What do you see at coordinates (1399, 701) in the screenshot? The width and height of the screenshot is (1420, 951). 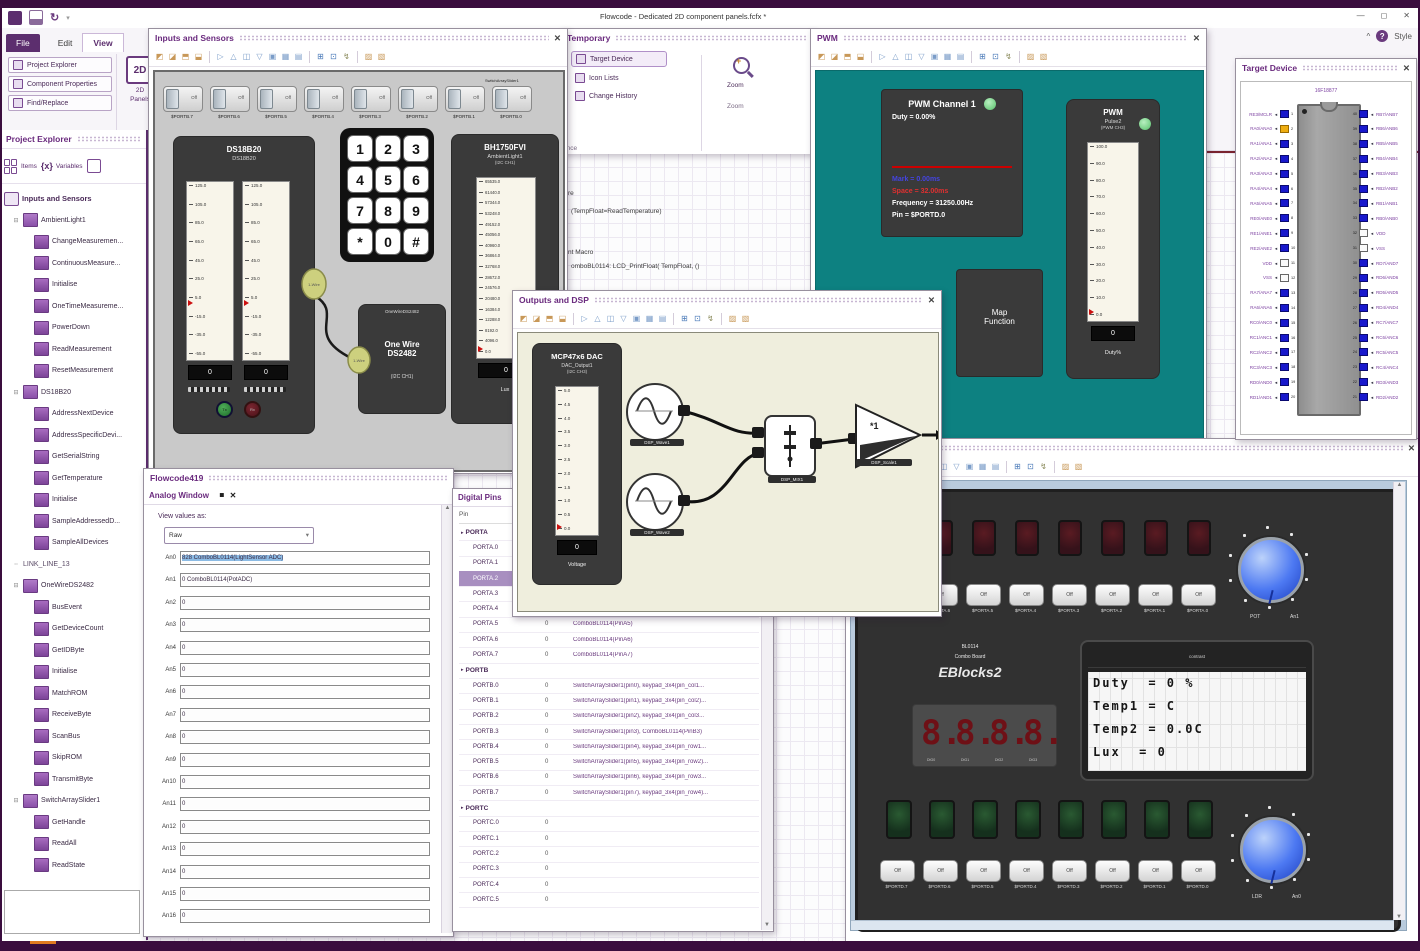 I see `board-vertical-scrollbar: ▲ ▼` at bounding box center [1399, 701].